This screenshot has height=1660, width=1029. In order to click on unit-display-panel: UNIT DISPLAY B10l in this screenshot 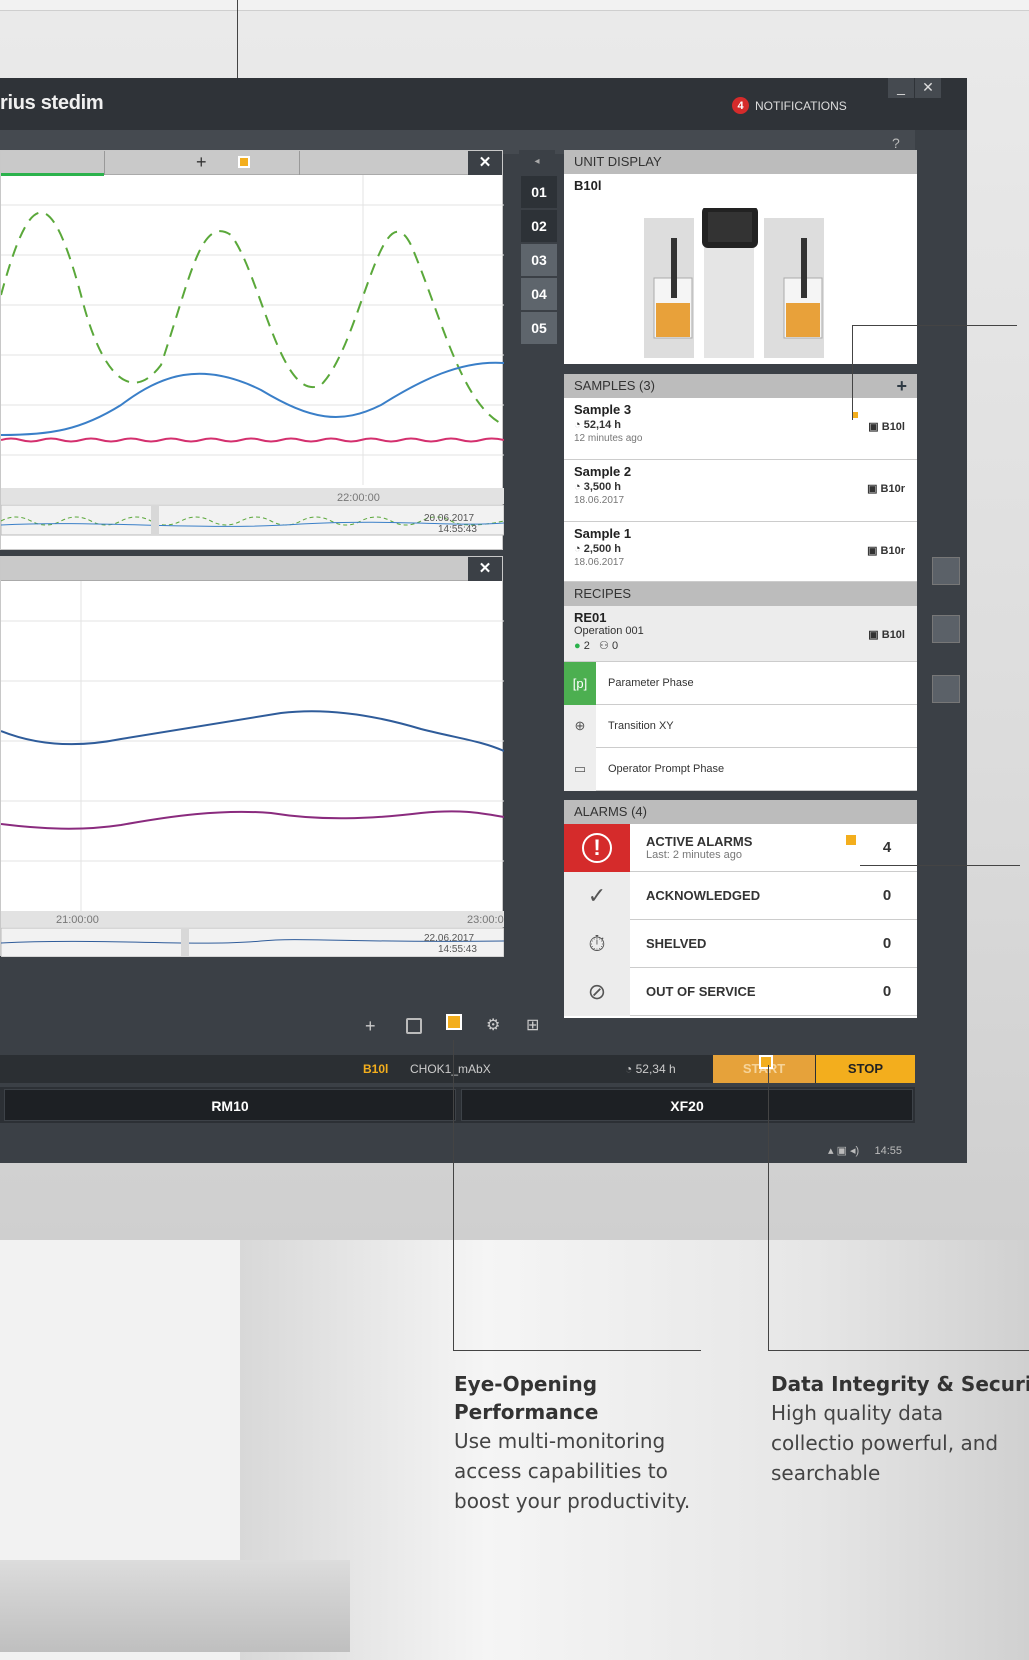, I will do `click(740, 257)`.